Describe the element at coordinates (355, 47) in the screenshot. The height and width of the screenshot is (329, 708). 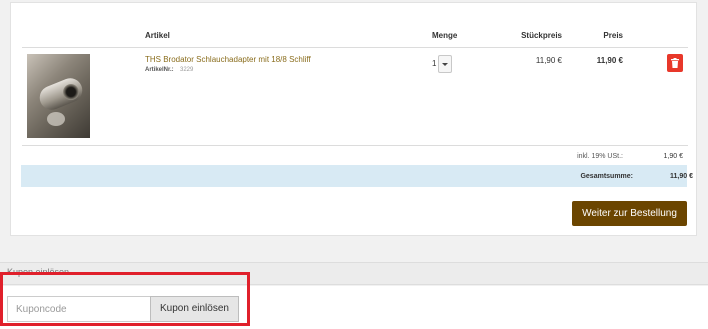
I see `header-divider` at that location.